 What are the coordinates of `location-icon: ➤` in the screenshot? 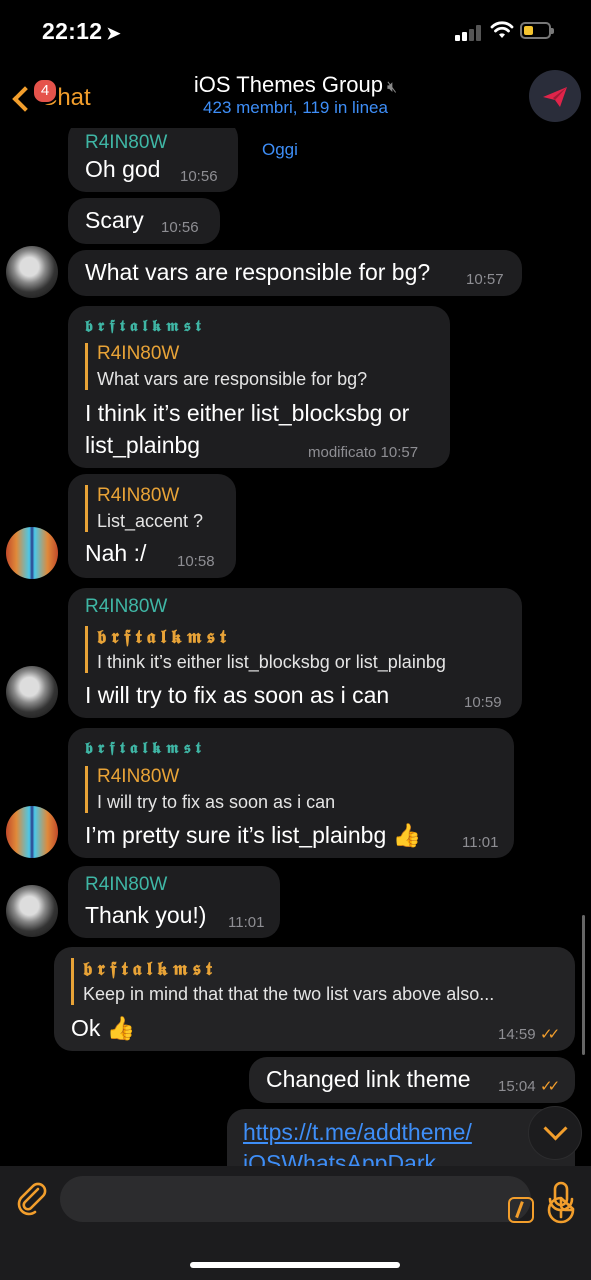 It's located at (113, 33).